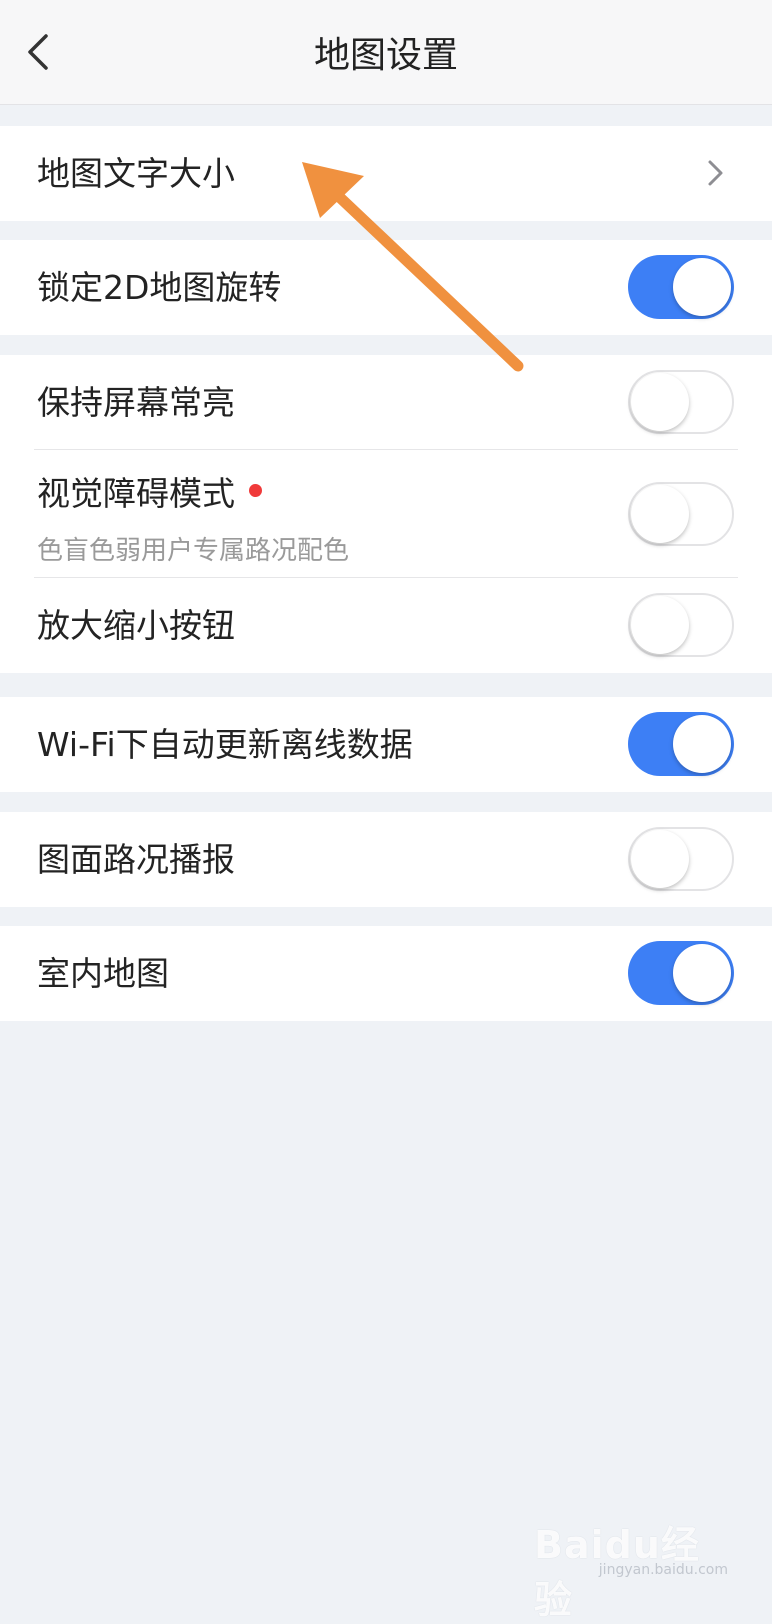 The image size is (772, 1624). I want to click on lock-rotation-toggle, so click(681, 287).